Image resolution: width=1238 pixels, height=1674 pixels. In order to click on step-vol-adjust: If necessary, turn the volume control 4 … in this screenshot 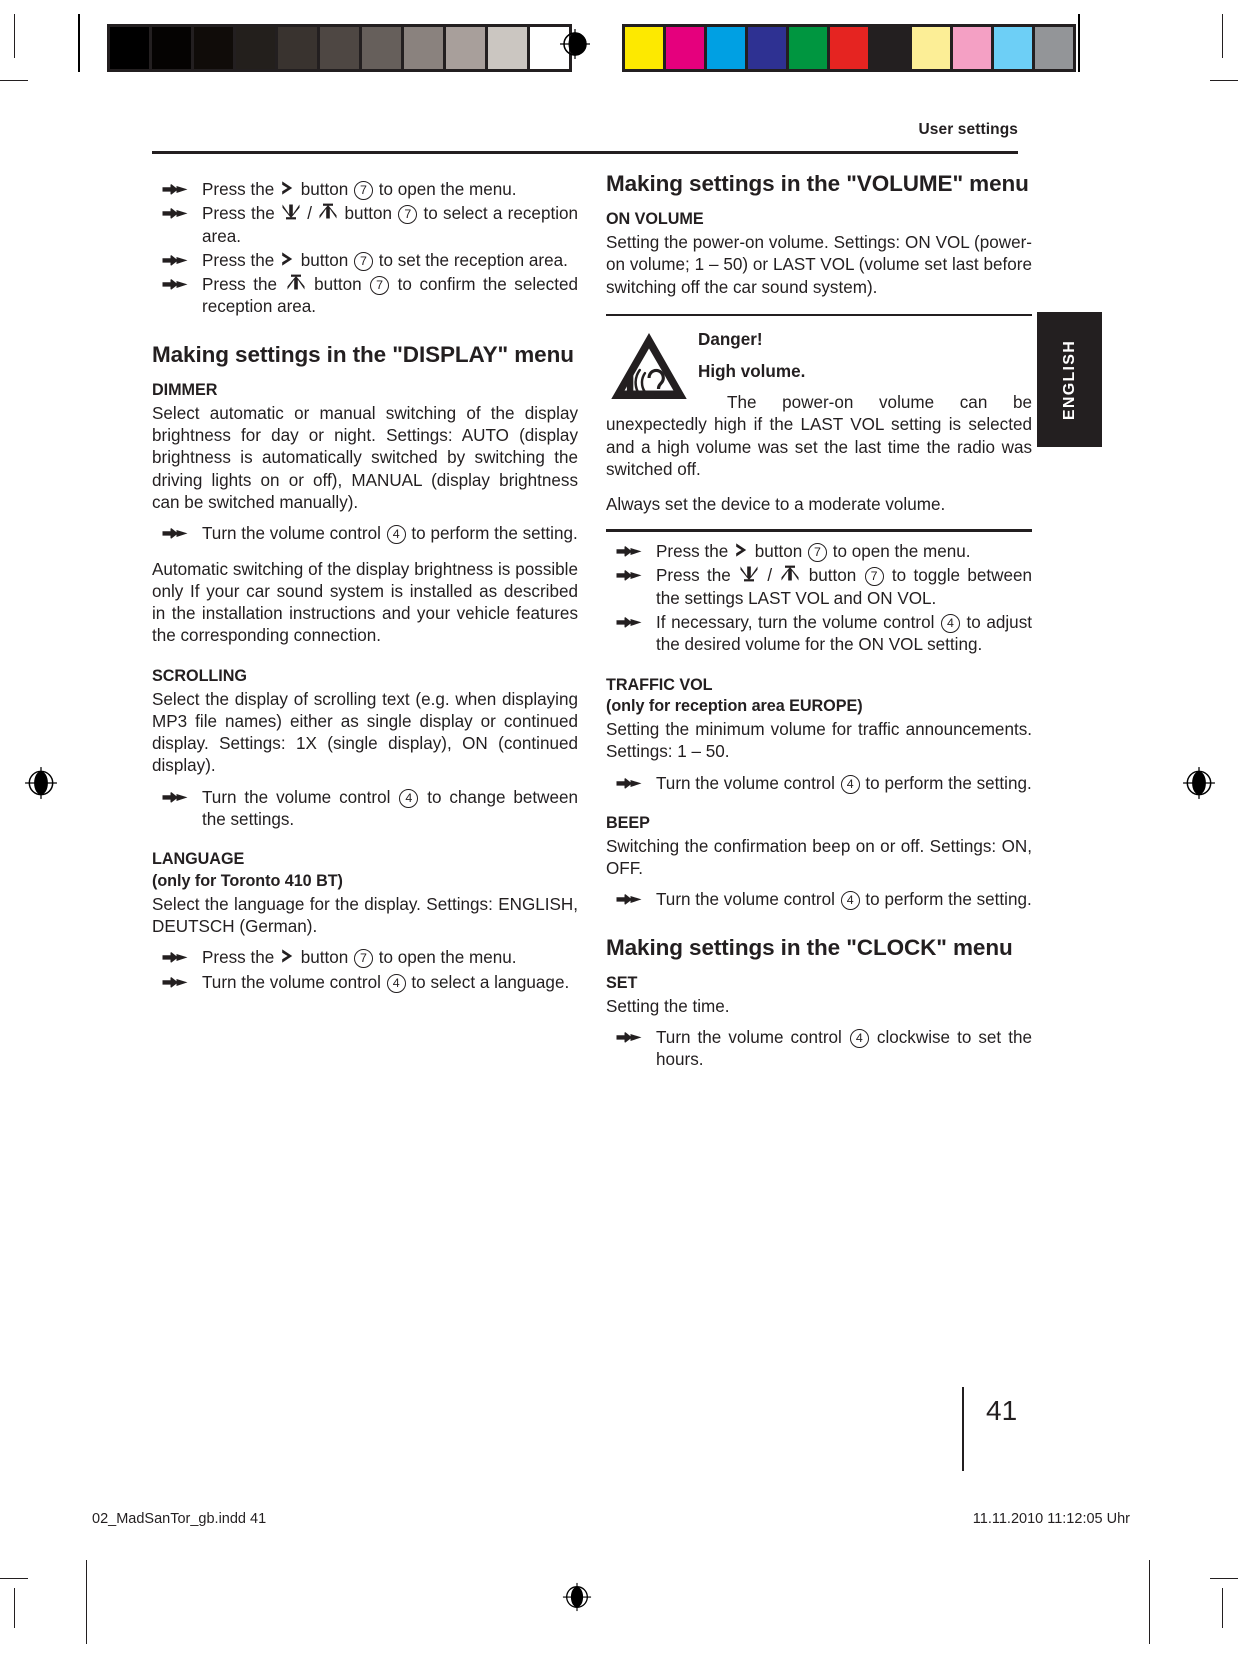, I will do `click(819, 634)`.